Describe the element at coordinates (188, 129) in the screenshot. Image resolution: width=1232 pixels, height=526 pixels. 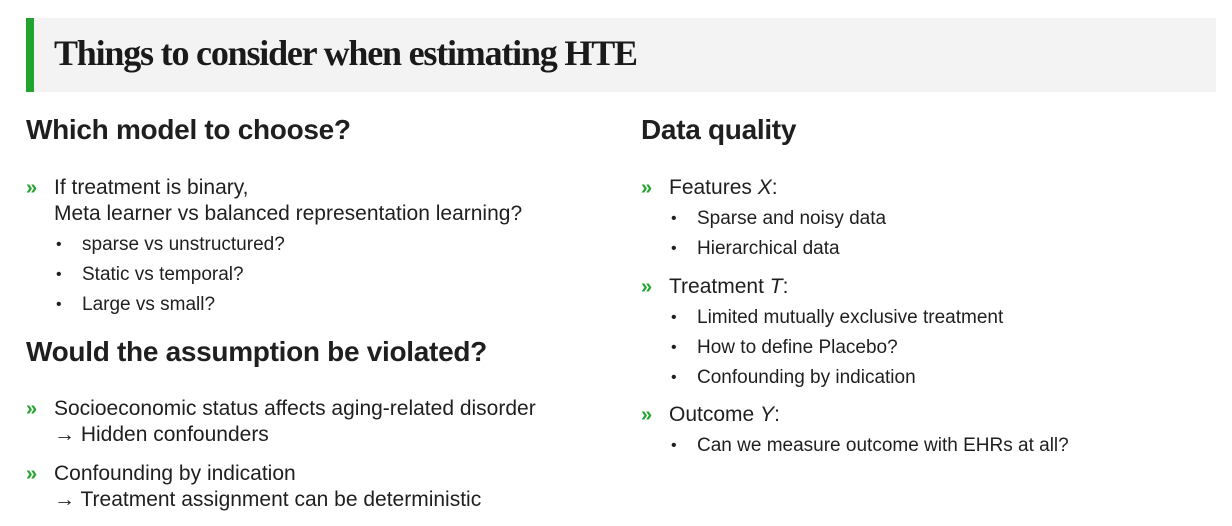
I see `heading-model-choice: Which model to choose?` at that location.